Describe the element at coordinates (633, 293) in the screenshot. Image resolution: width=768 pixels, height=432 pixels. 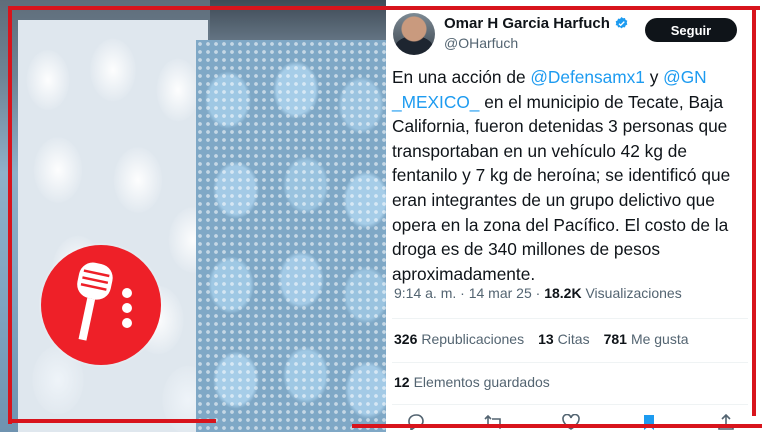
I see `views-label: Visualizaciones` at that location.